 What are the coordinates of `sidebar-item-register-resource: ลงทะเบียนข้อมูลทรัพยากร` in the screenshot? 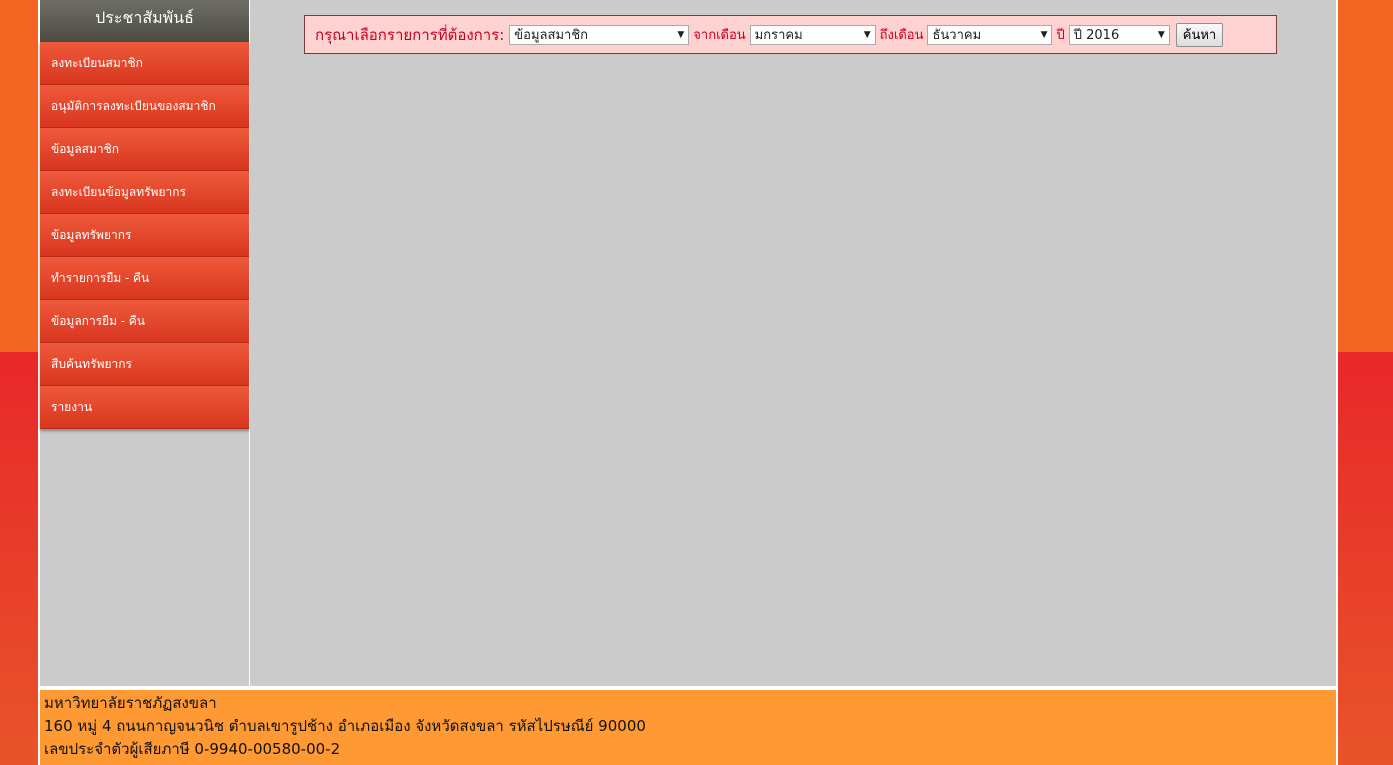 It's located at (144, 192).